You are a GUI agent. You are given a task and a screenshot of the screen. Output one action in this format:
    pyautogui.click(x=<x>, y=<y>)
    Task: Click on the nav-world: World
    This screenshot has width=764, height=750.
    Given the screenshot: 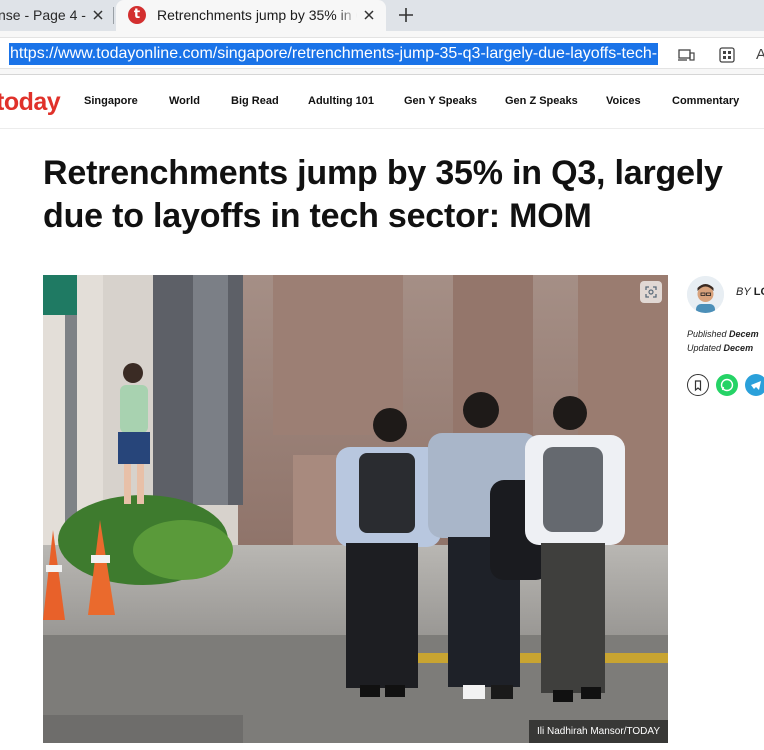 What is the action you would take?
    pyautogui.click(x=184, y=101)
    